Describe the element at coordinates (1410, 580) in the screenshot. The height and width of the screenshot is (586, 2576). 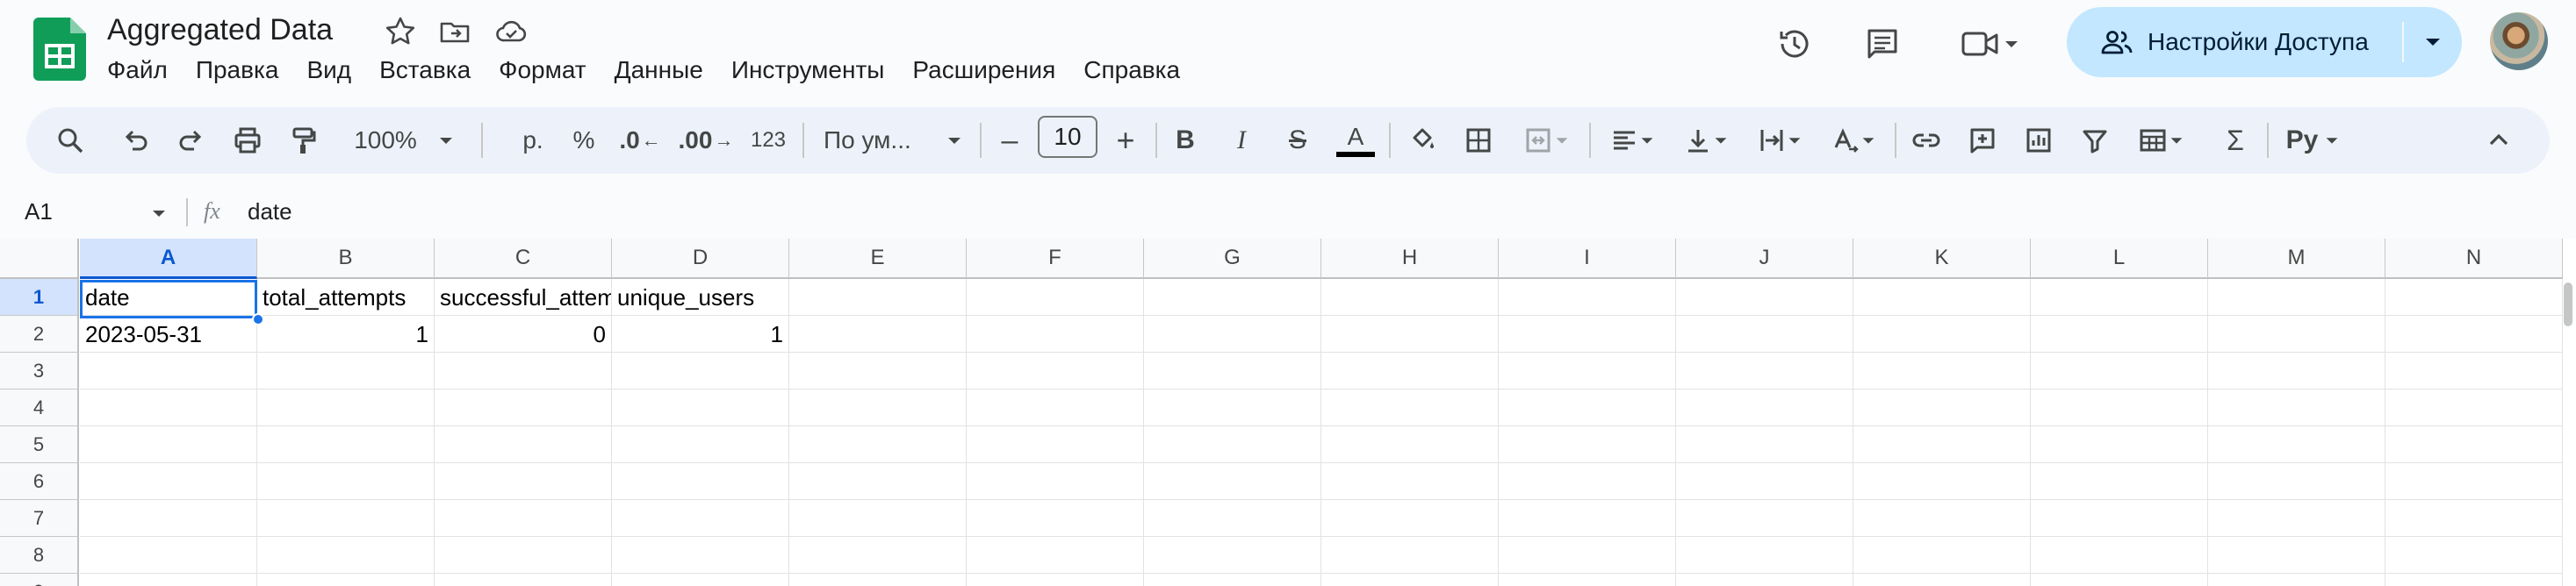
I see `cell-h9` at that location.